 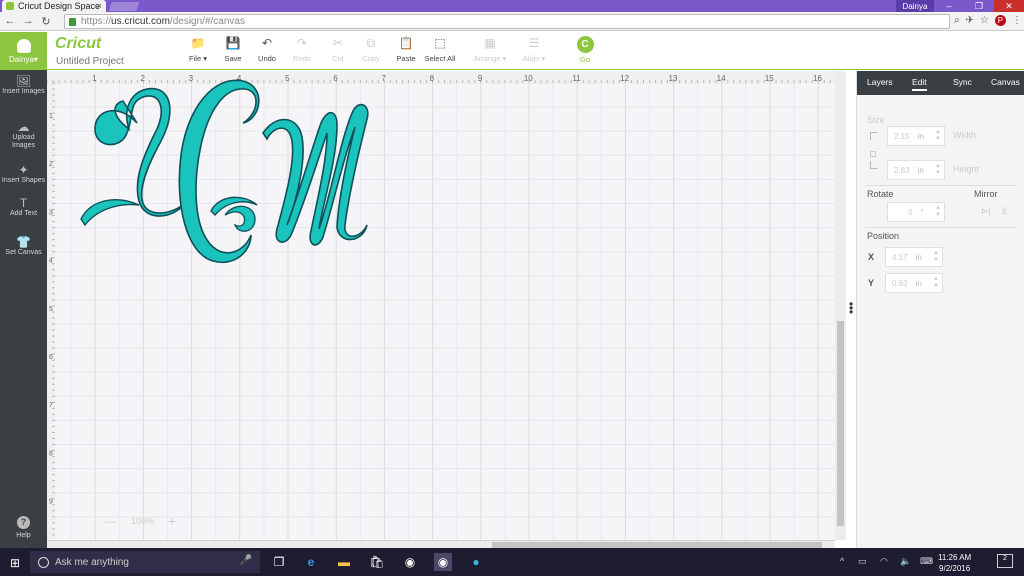 I want to click on image-icon: 🖼, so click(x=23, y=81).